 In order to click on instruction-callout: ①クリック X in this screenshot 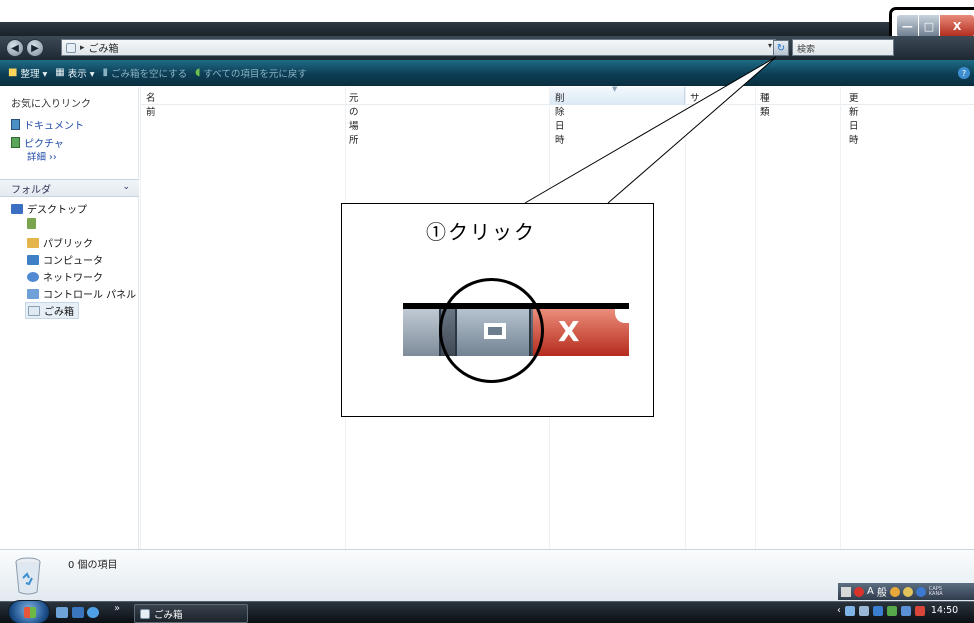, I will do `click(497, 310)`.